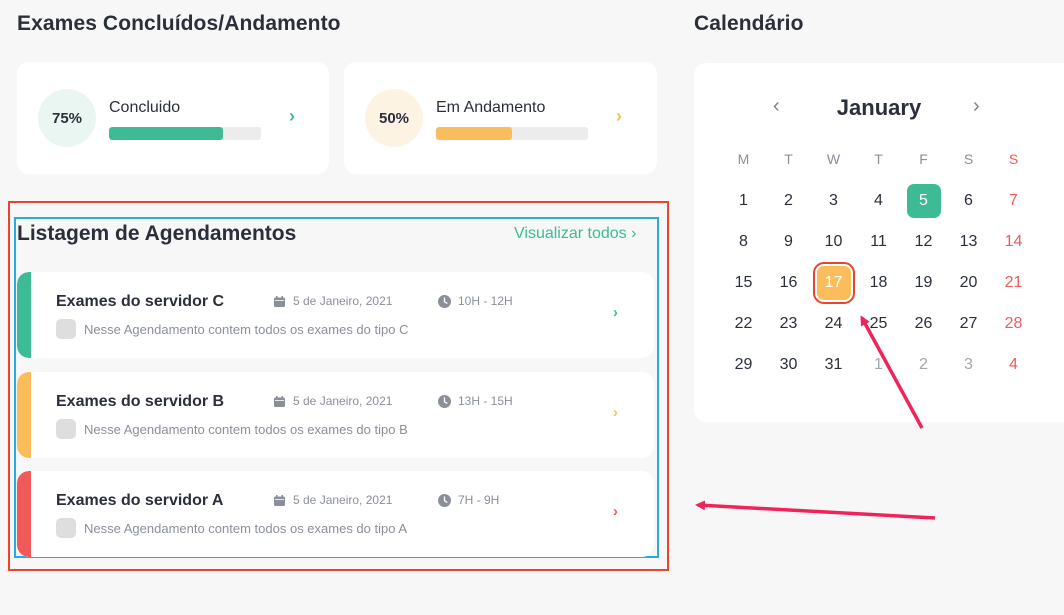  I want to click on calendar-day: 10, so click(834, 242).